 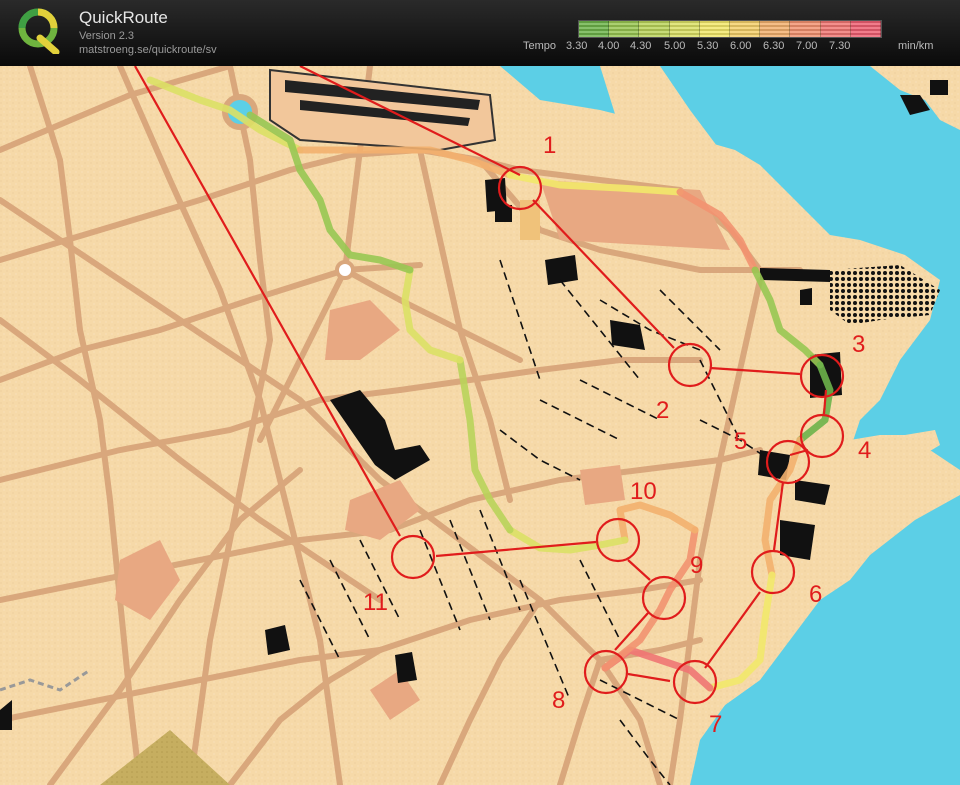 What do you see at coordinates (916, 46) in the screenshot?
I see `pace-unit: min/km` at bounding box center [916, 46].